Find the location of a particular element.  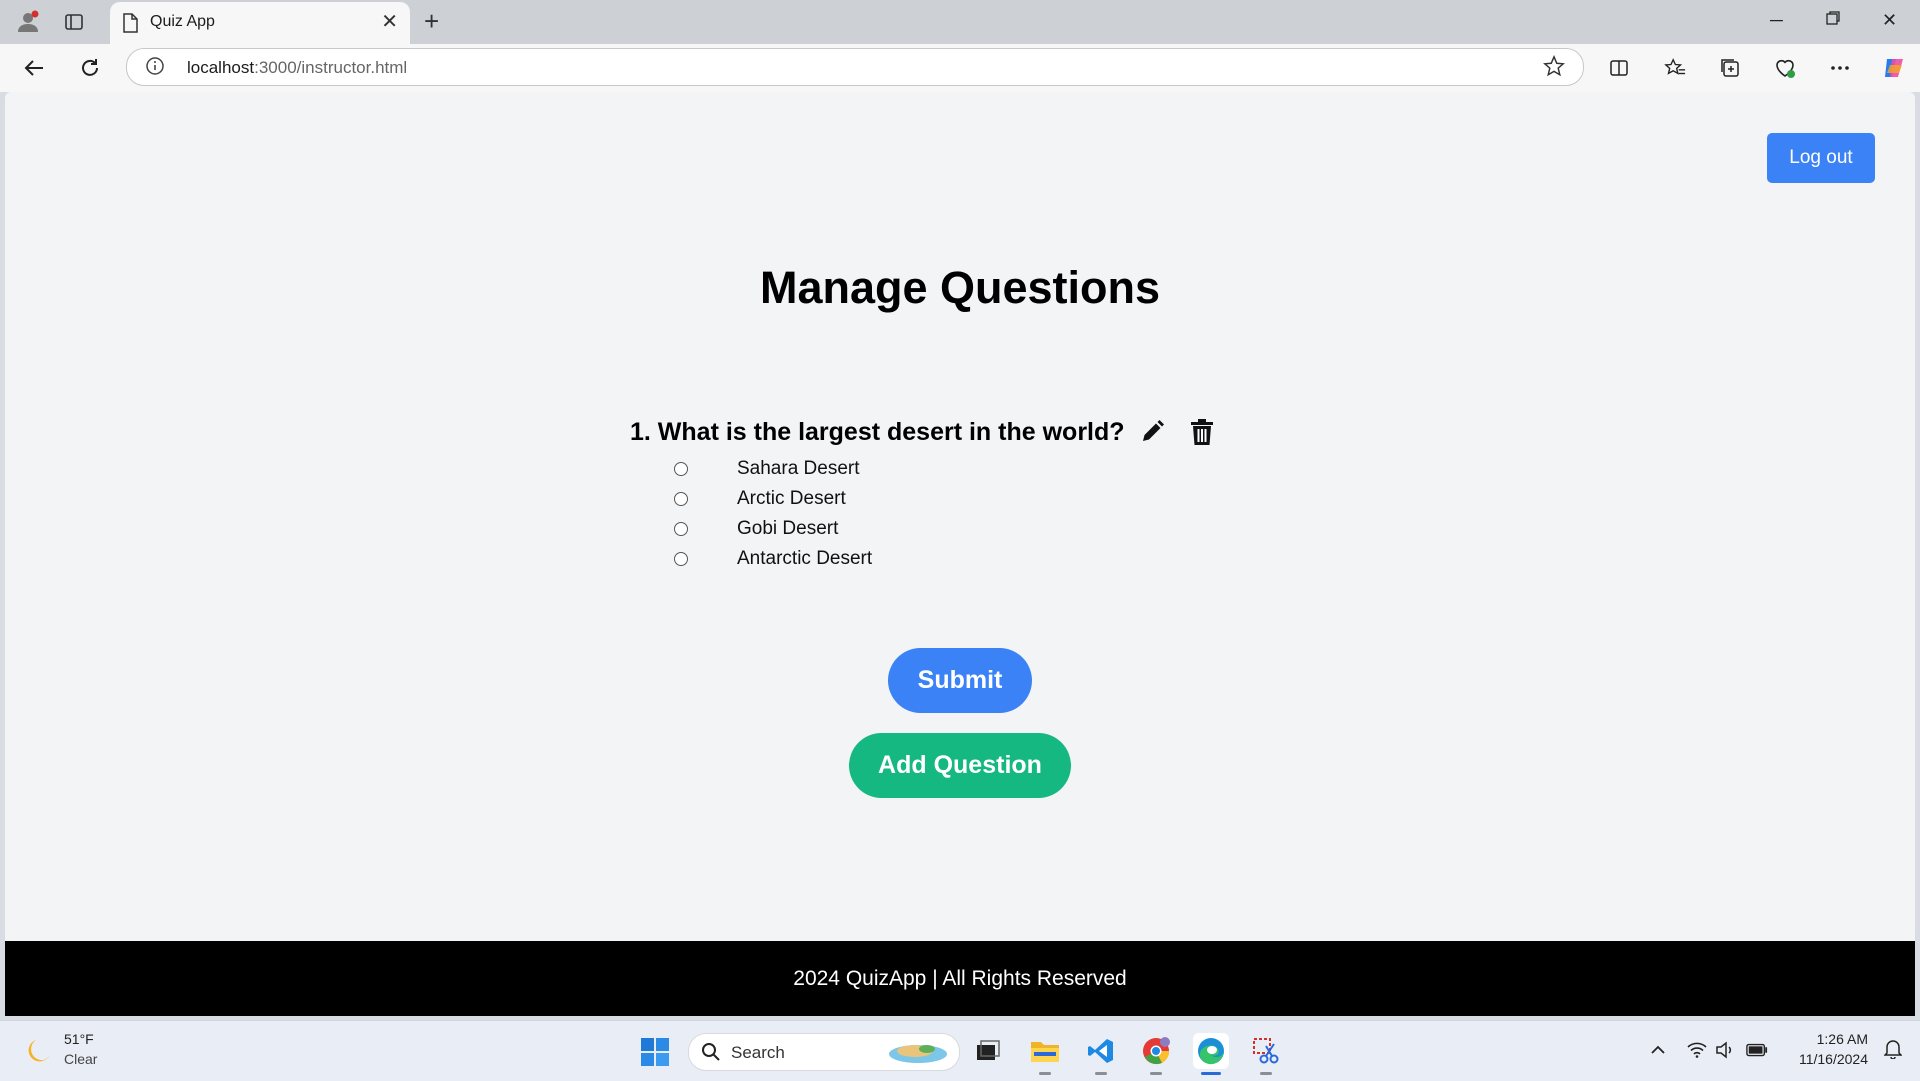

add-question-button: Add Question is located at coordinates (960, 765).